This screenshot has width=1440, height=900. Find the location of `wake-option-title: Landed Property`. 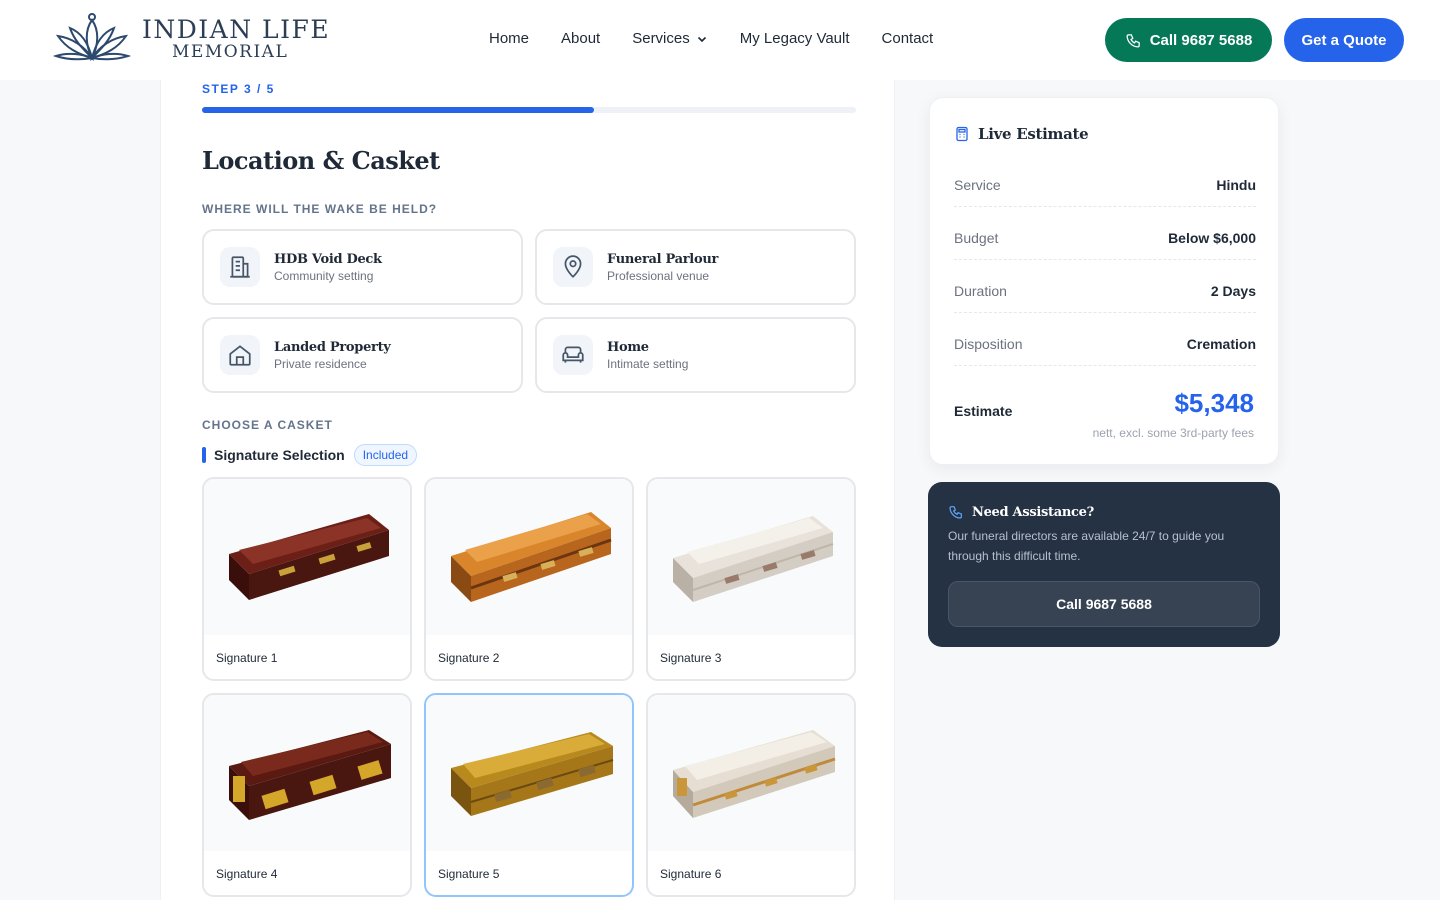

wake-option-title: Landed Property is located at coordinates (332, 347).